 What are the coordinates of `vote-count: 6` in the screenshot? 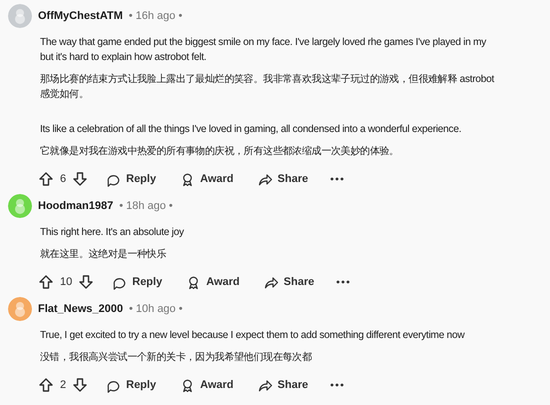 It's located at (63, 179).